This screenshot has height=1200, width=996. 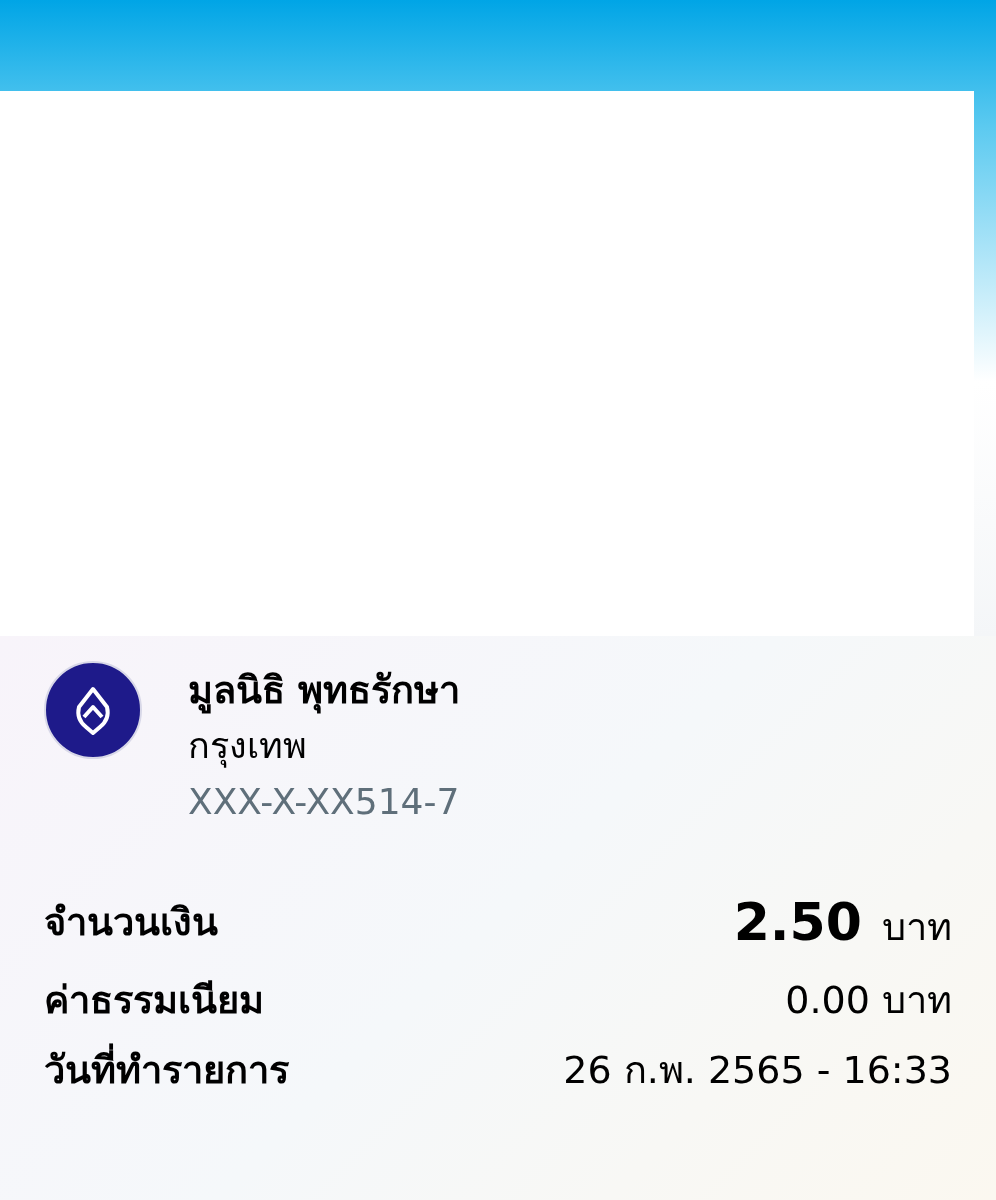 What do you see at coordinates (248, 747) in the screenshot?
I see `bank-name: กรุงเทพ` at bounding box center [248, 747].